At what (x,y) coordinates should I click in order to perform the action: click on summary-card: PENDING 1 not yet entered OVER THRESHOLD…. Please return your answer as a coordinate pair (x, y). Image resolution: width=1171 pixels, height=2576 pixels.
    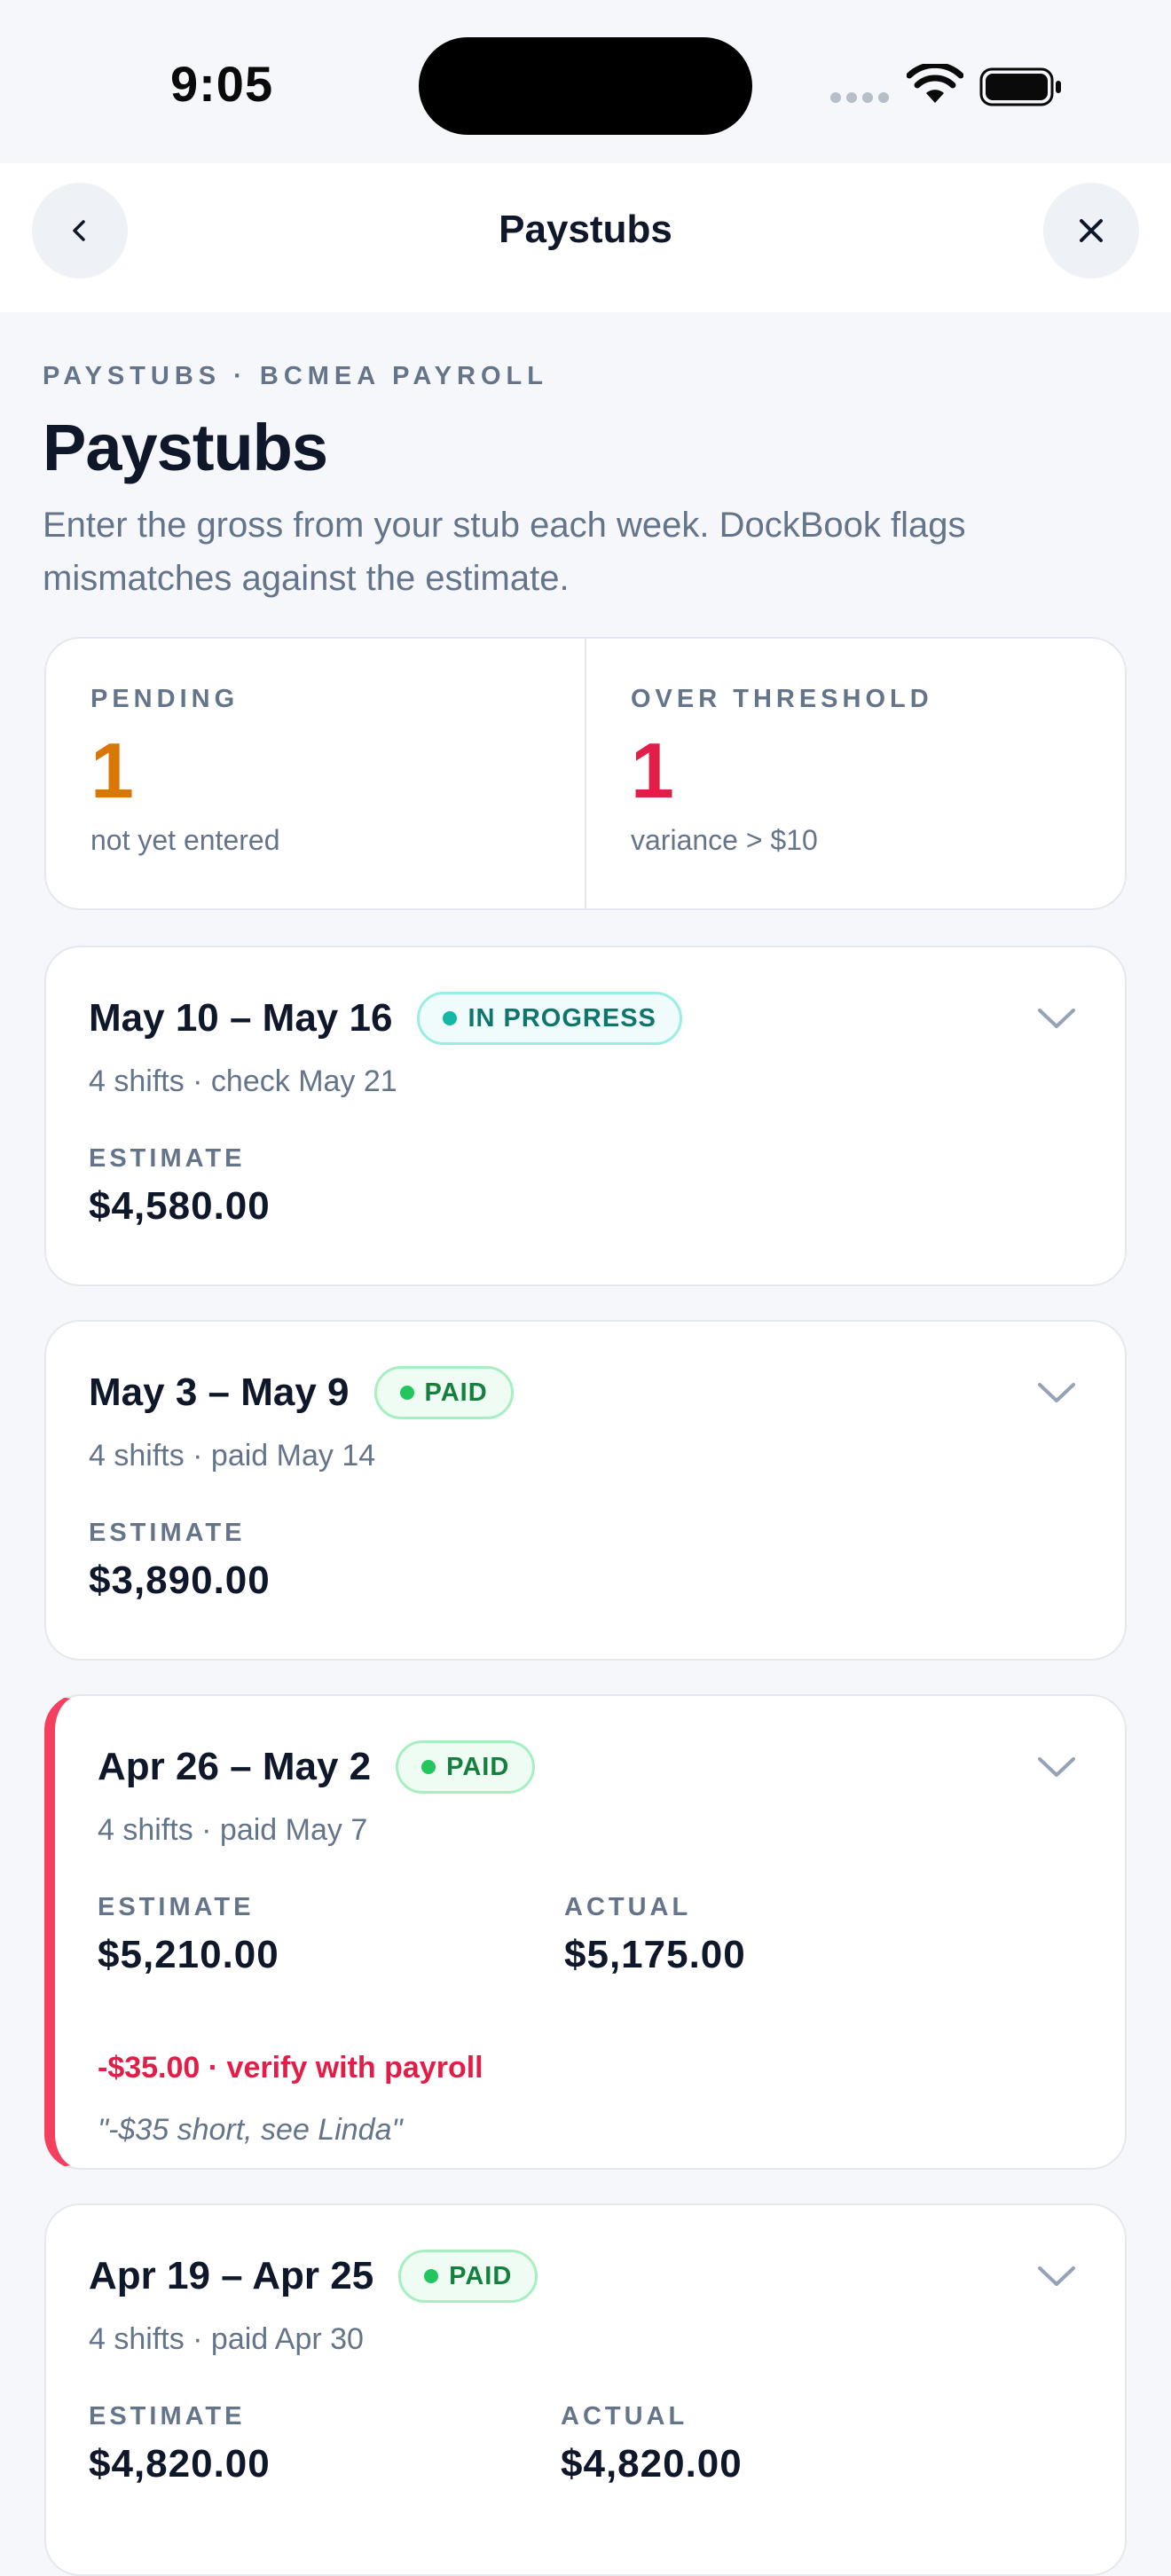
    Looking at the image, I should click on (586, 773).